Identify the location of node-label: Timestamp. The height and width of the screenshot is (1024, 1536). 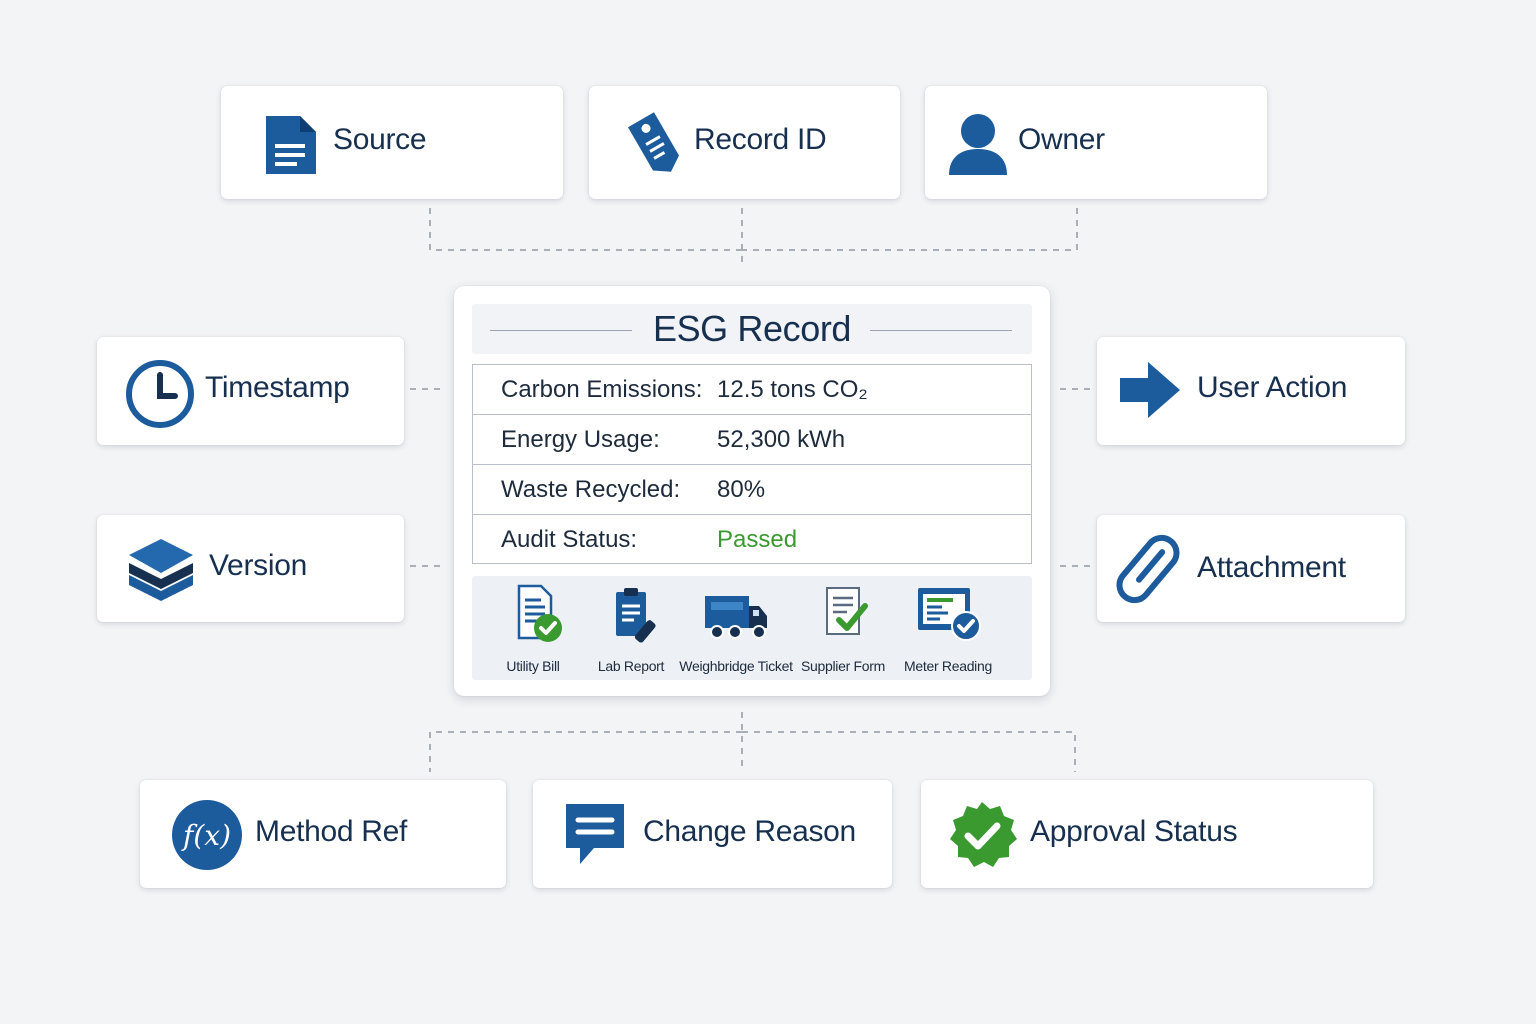
(277, 387).